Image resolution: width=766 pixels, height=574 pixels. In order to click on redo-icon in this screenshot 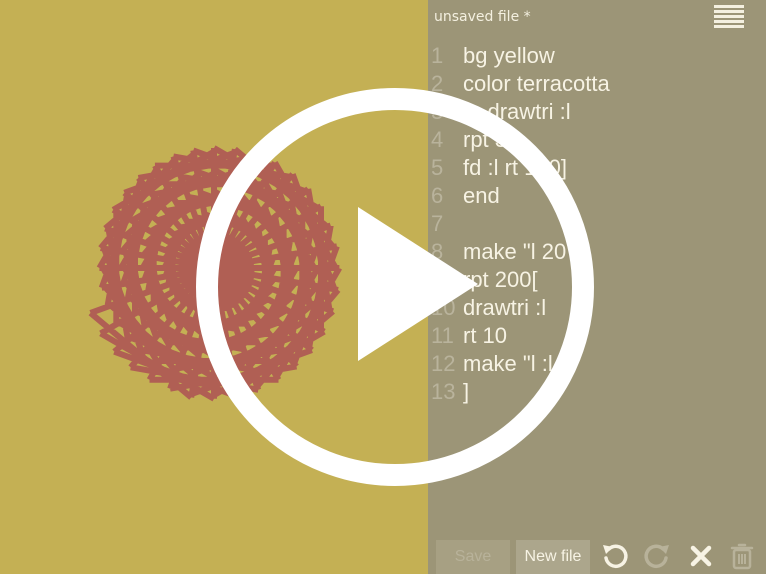, I will do `click(657, 556)`.